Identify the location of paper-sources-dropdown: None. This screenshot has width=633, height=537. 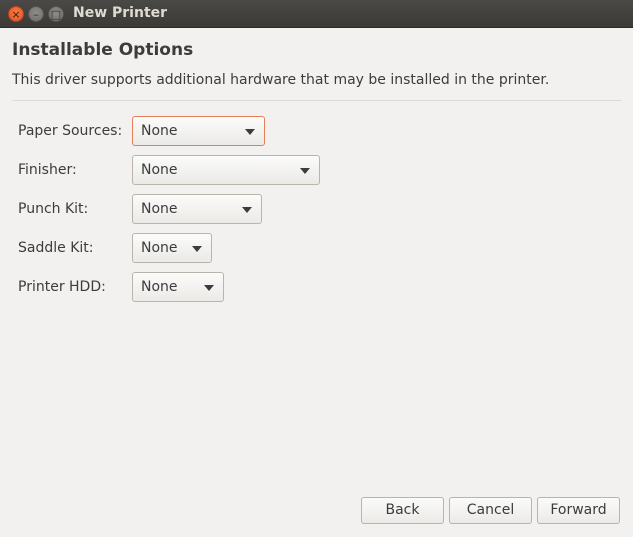
(198, 131).